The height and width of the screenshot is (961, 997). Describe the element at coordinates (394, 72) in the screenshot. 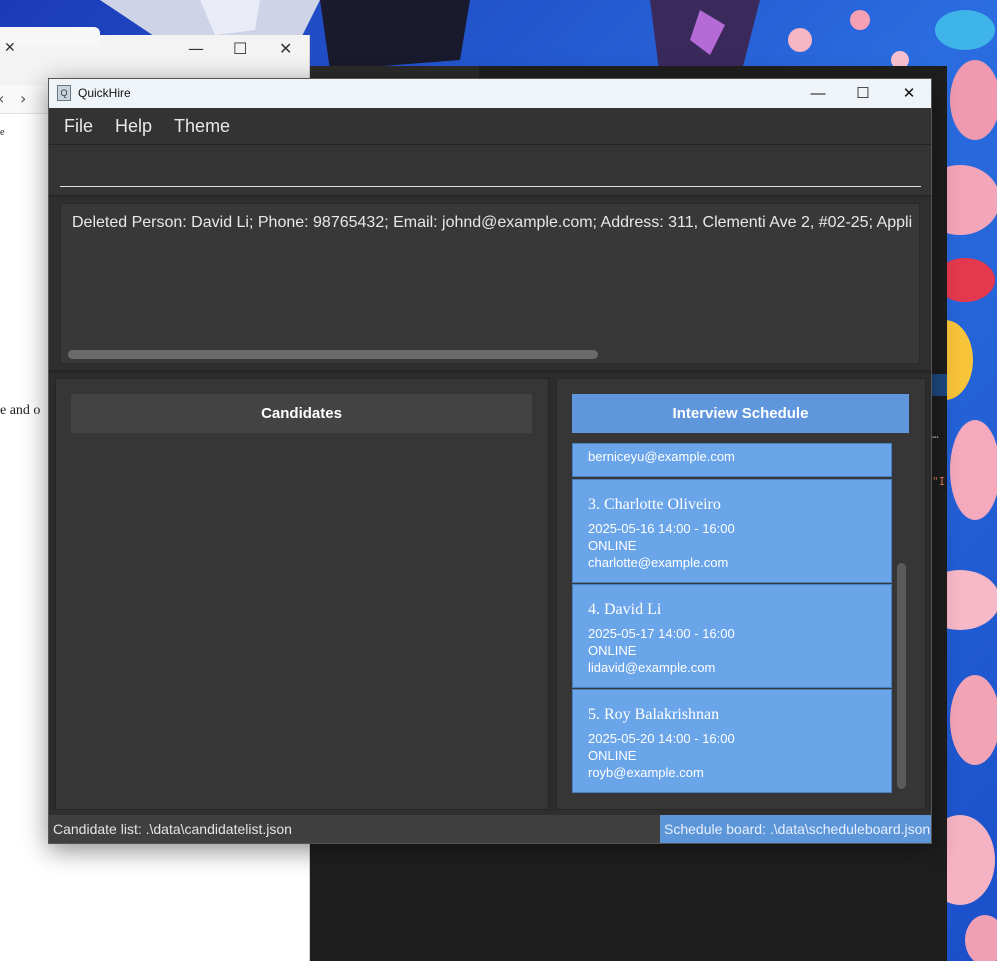

I see `editor-topbar` at that location.